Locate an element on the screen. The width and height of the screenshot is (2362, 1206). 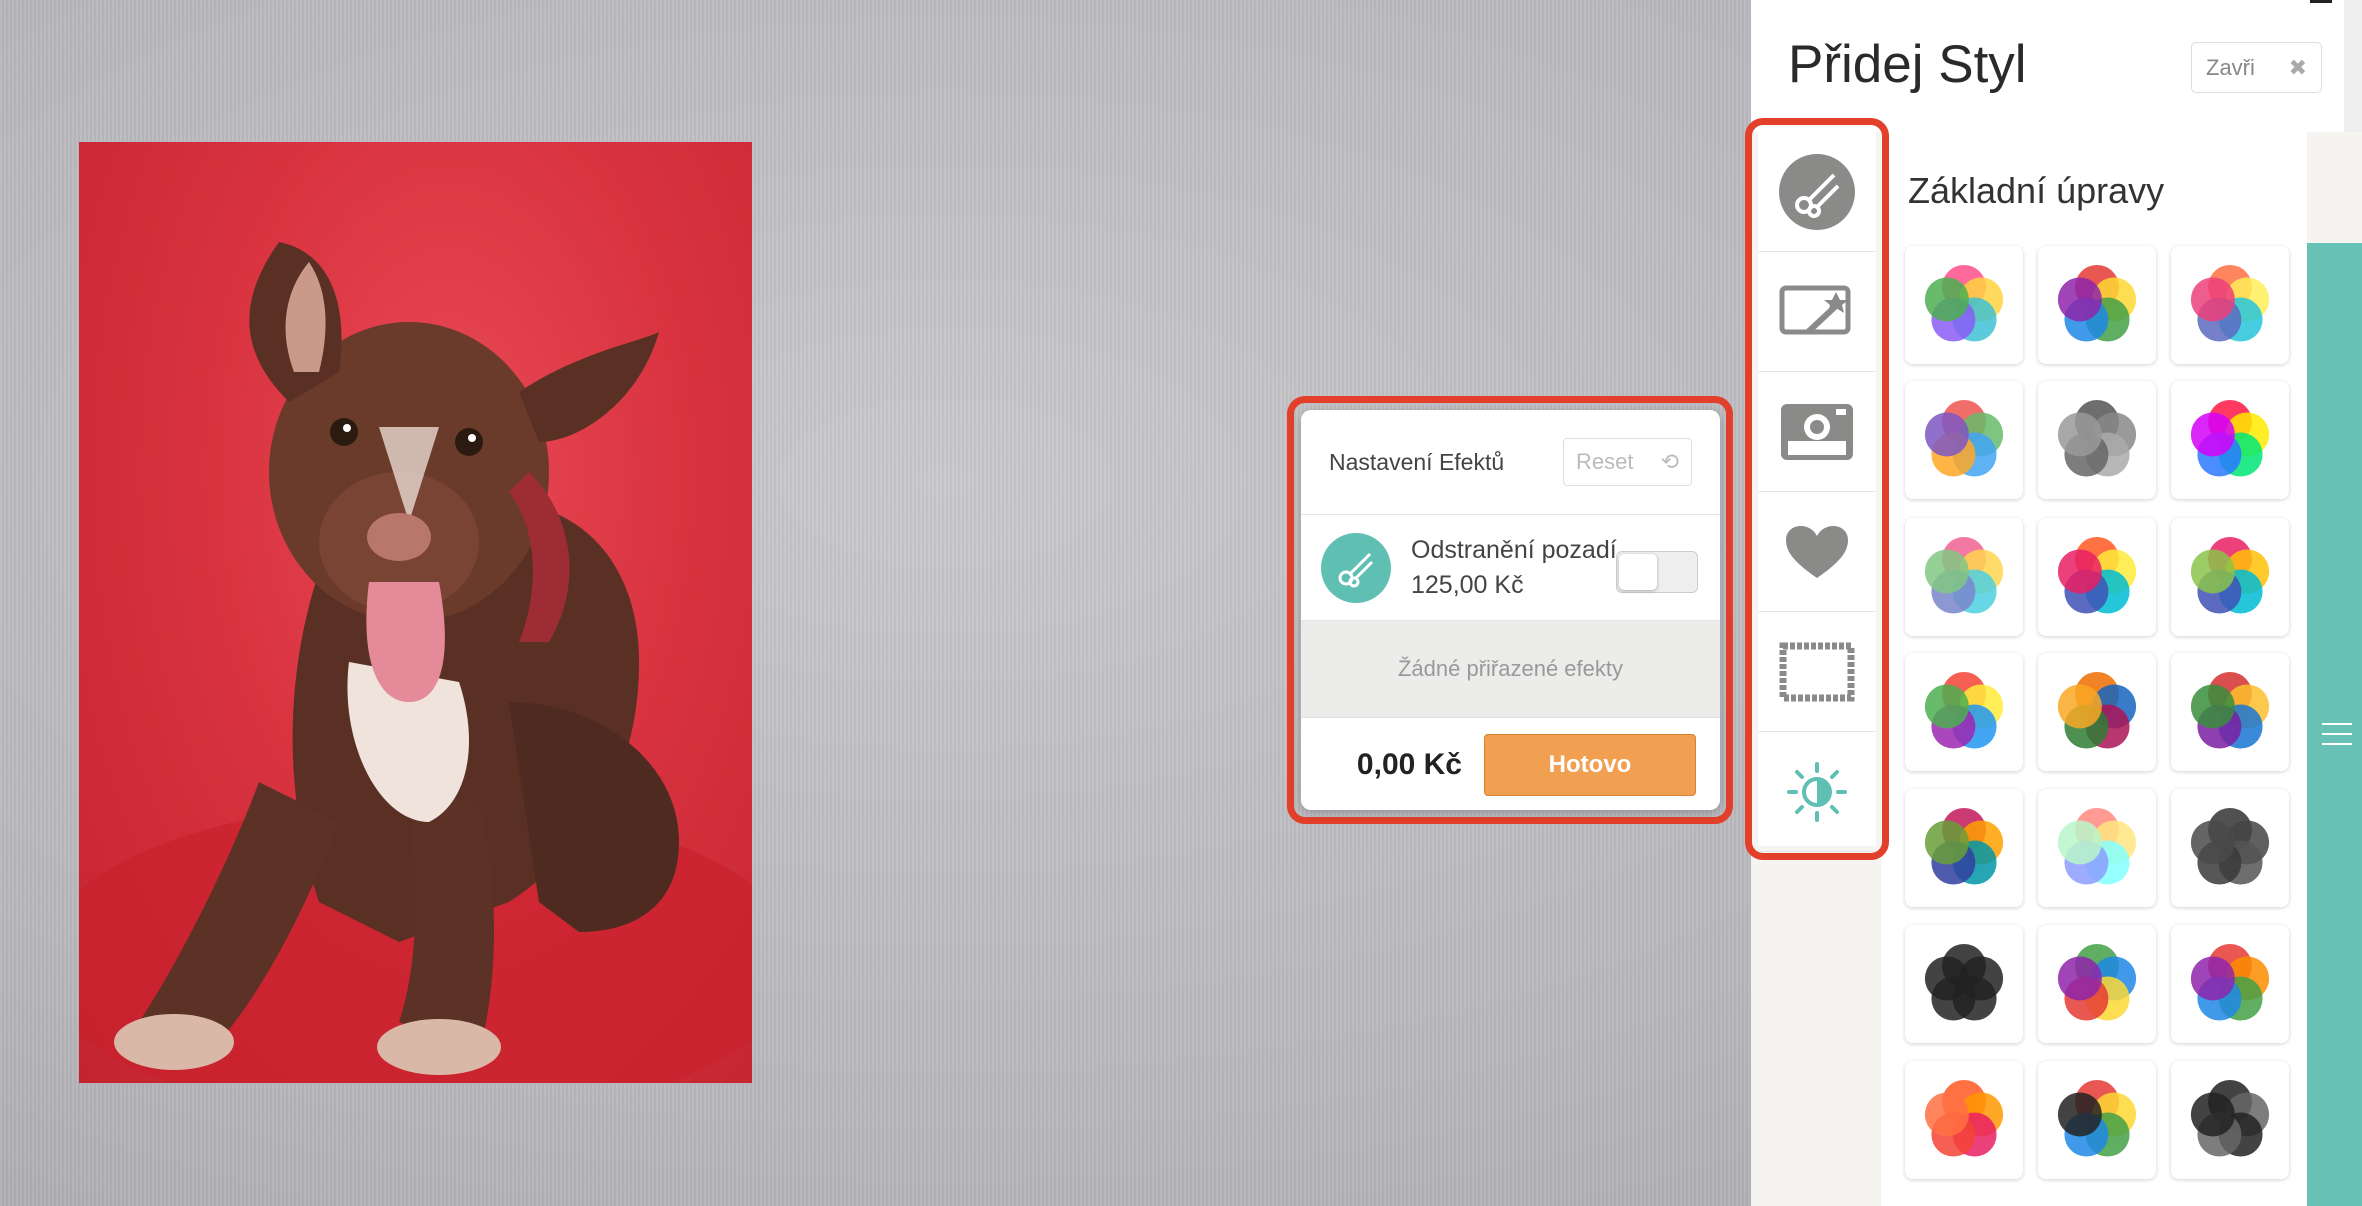
category-basic-adjustments is located at coordinates (1817, 792).